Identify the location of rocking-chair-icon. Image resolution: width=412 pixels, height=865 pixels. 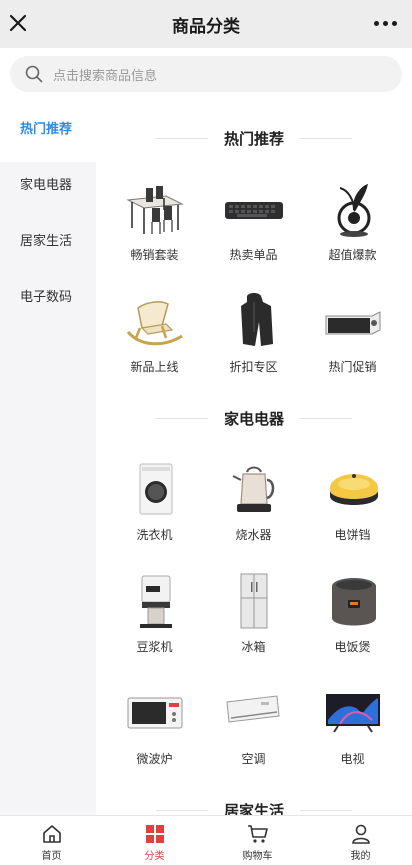
(154, 323).